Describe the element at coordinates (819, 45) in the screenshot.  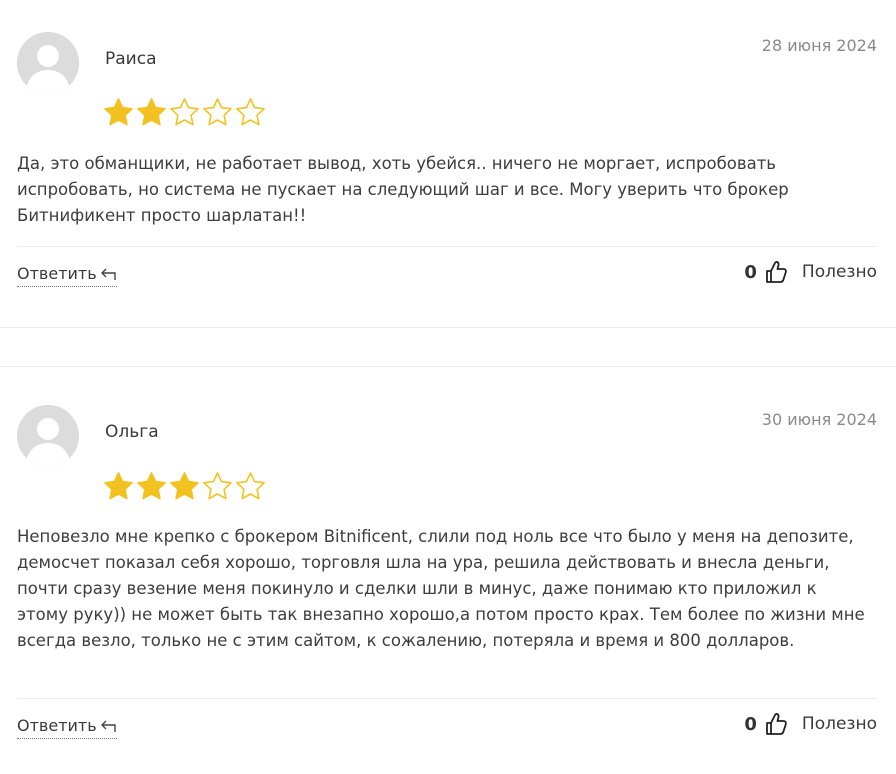
I see `review-date: 28 июня 2024` at that location.